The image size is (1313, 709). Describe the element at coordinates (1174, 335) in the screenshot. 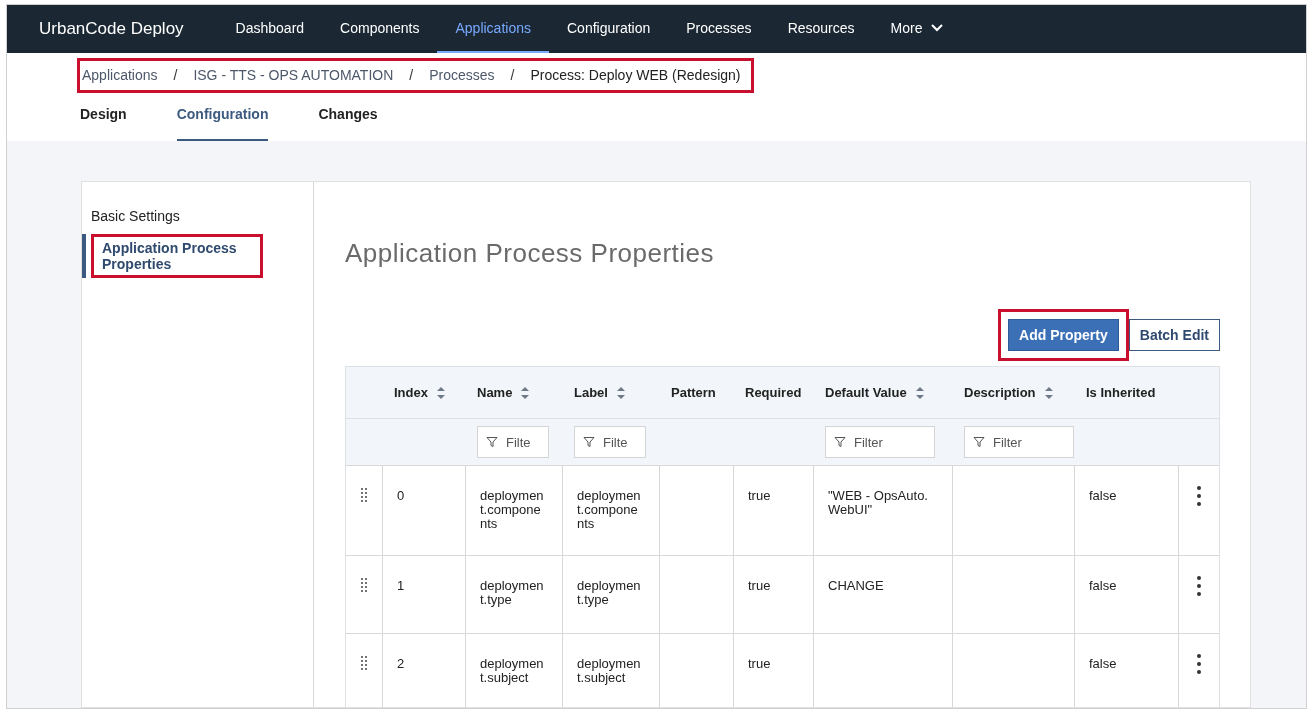

I see `batch-edit-button: Batch Edit` at that location.